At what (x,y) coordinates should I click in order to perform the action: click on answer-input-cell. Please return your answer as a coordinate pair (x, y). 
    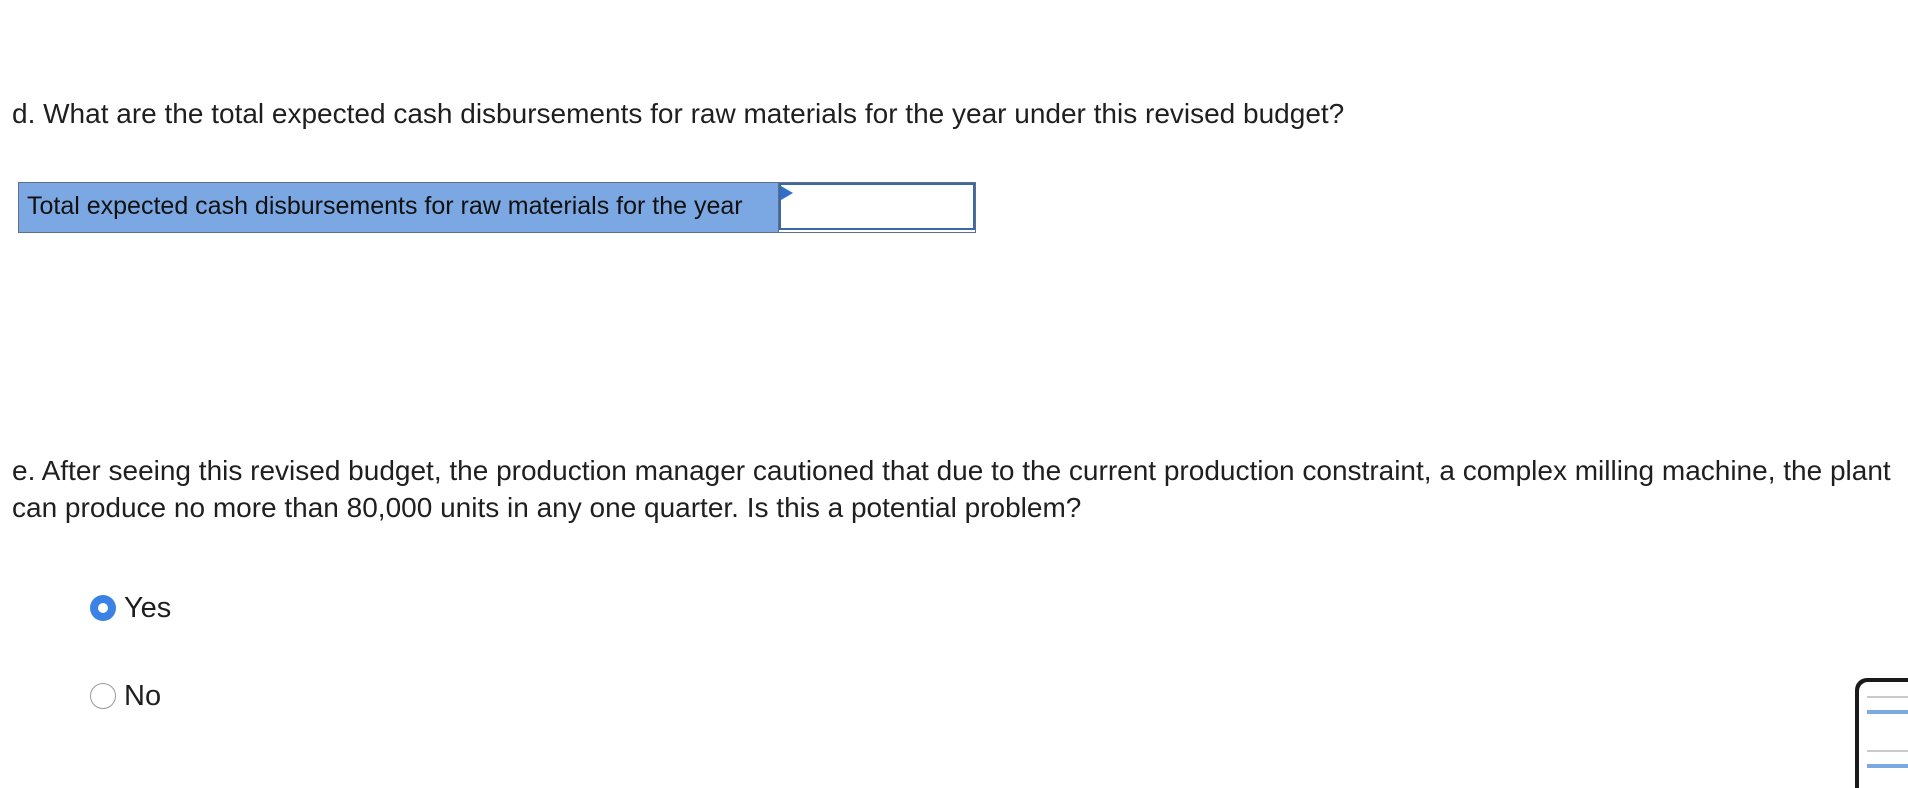
    Looking at the image, I should click on (877, 206).